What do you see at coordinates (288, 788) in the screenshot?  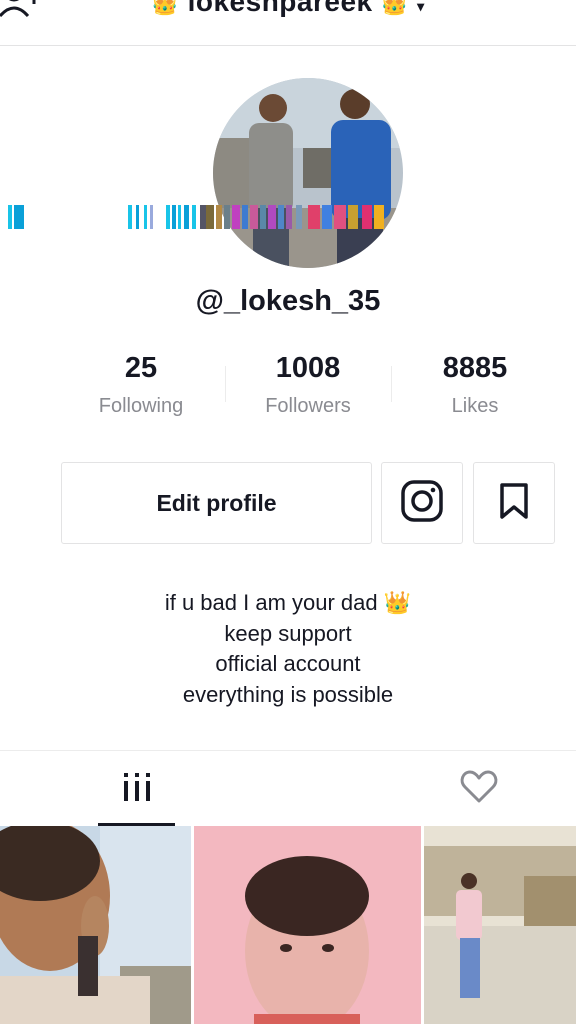 I see `profile-tabs` at bounding box center [288, 788].